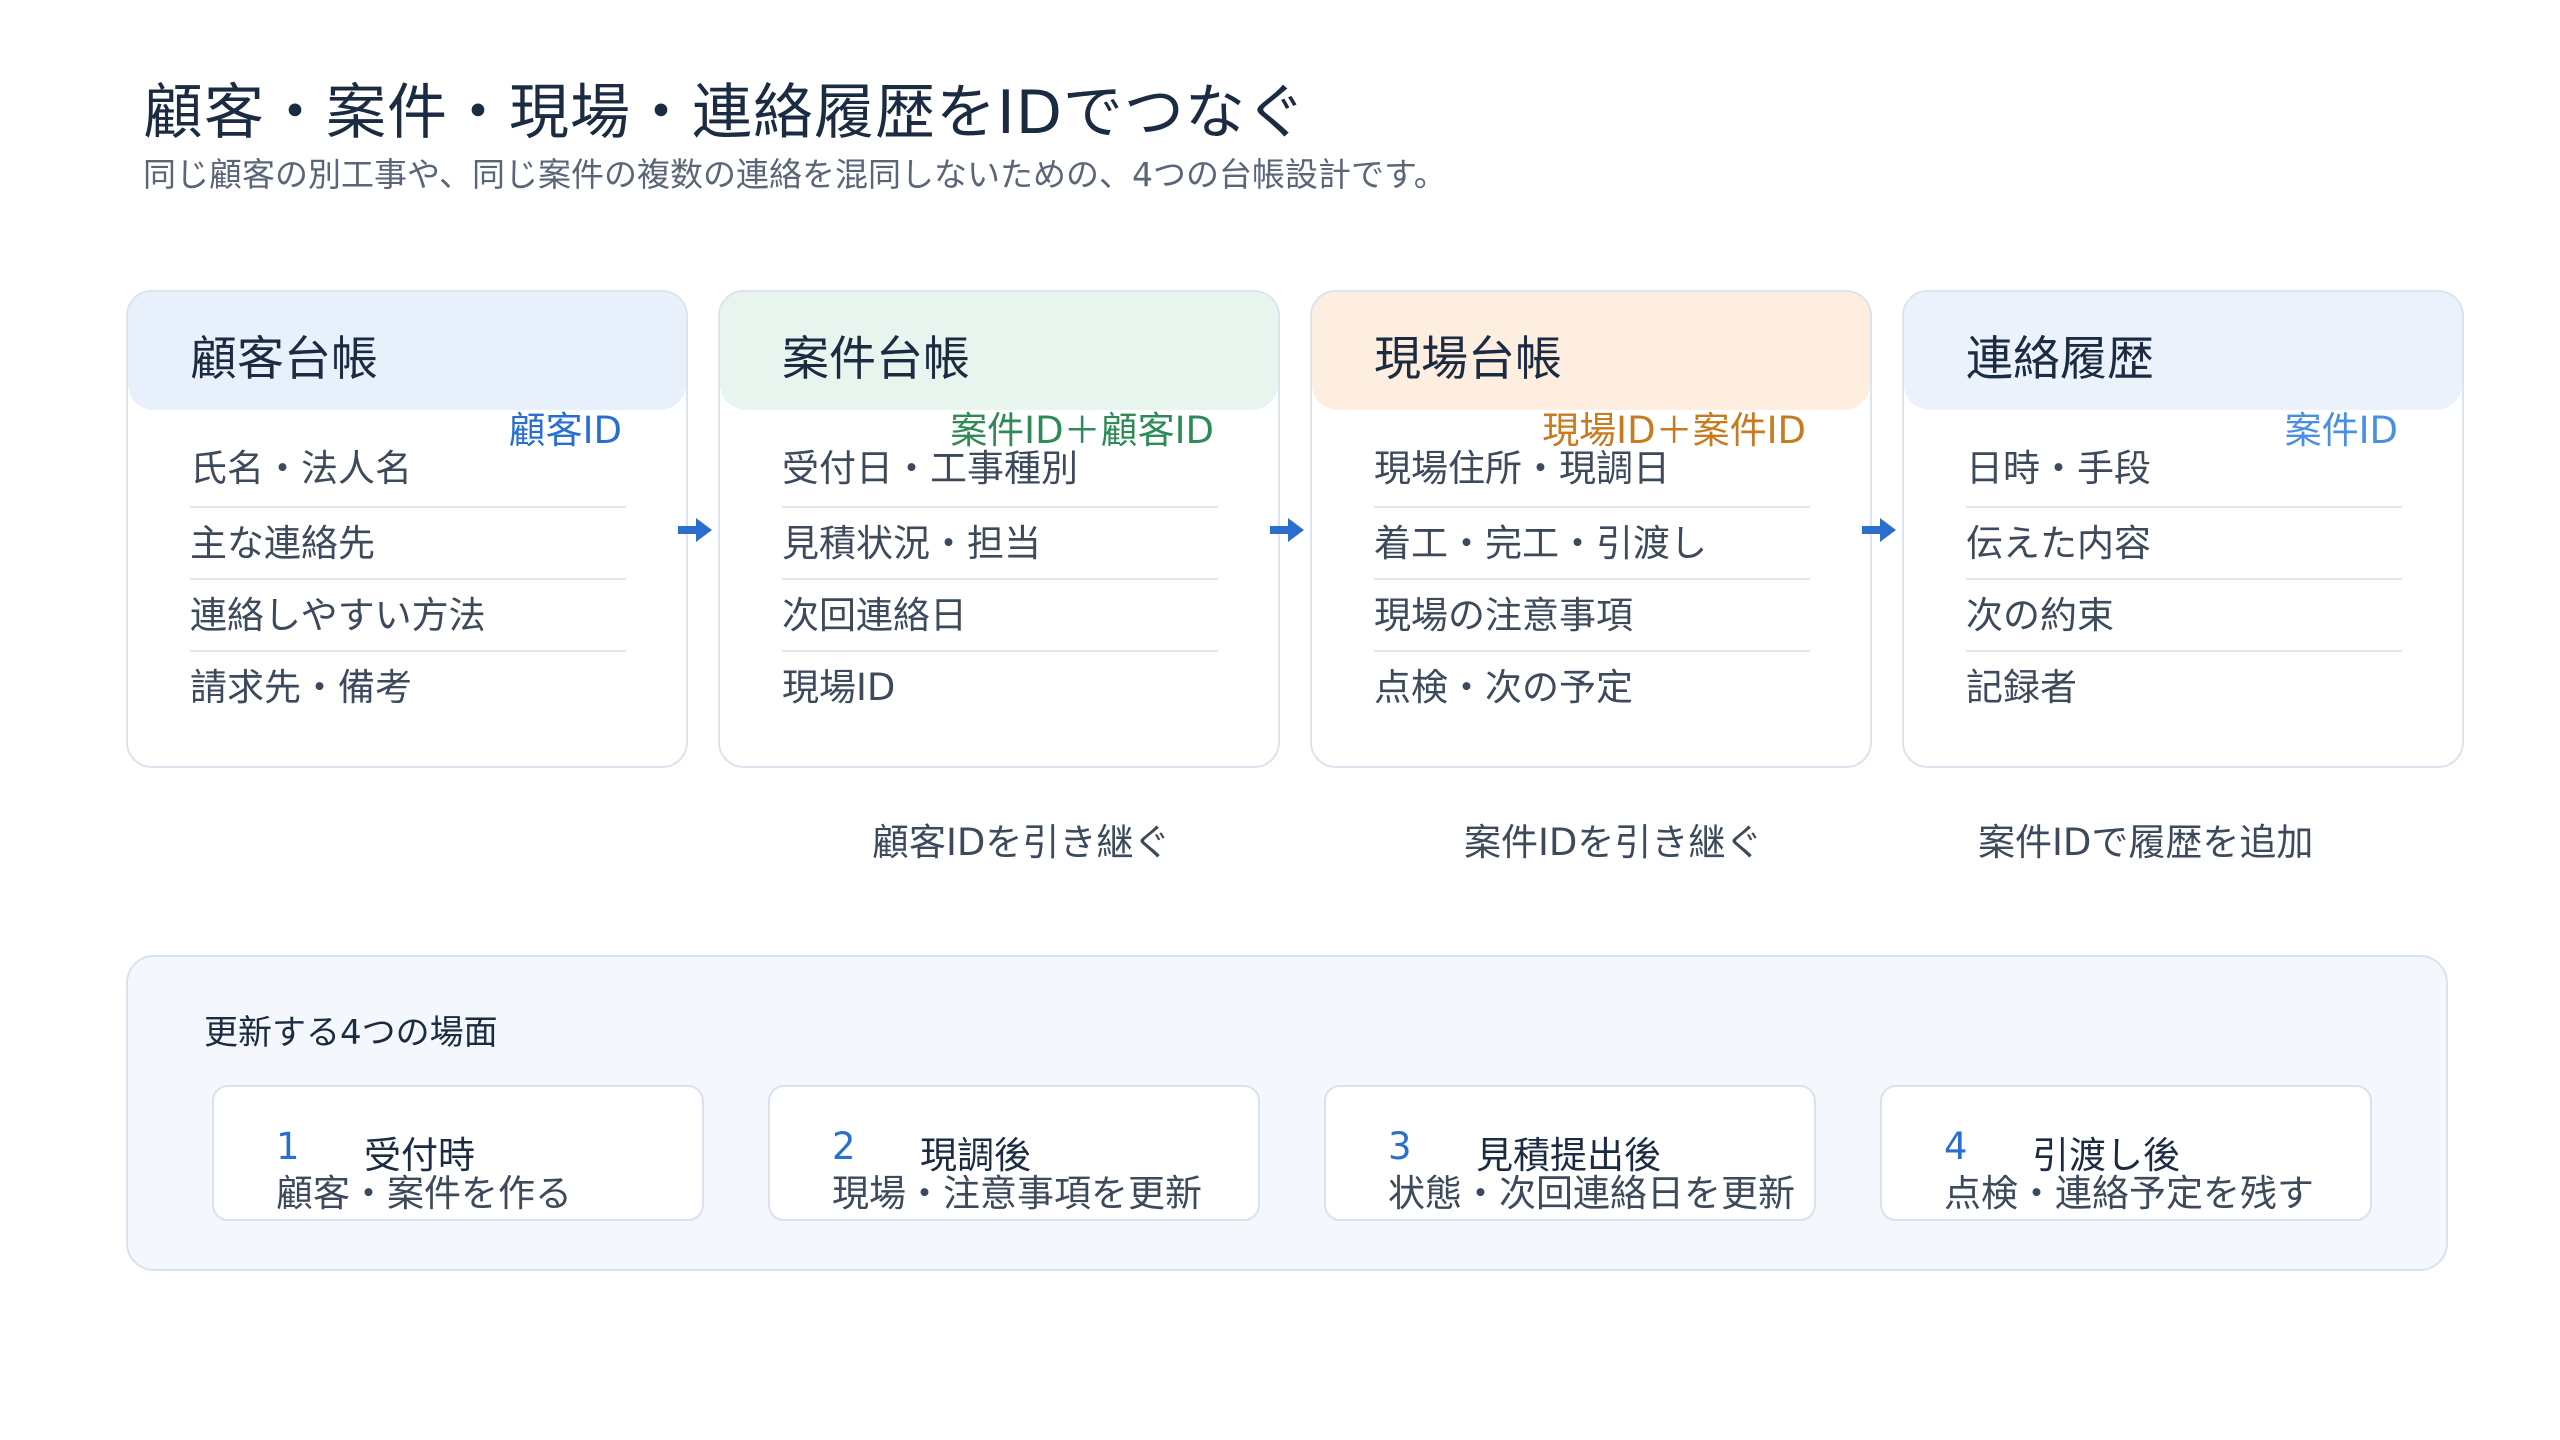 This screenshot has height=1440, width=2560. What do you see at coordinates (284, 359) in the screenshot?
I see `card-title: 顧客台帳` at bounding box center [284, 359].